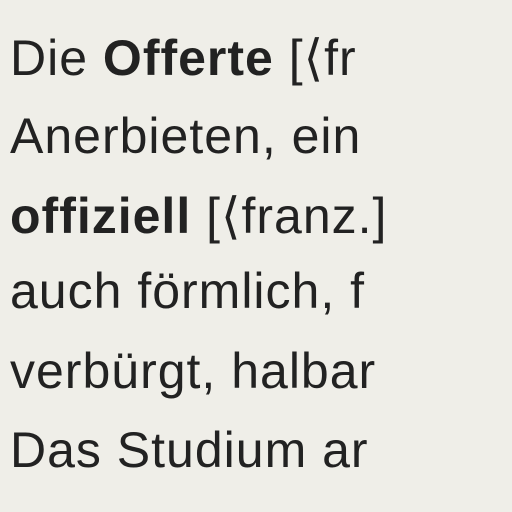 The width and height of the screenshot is (512, 512). I want to click on text: verbürgt, halbar, so click(193, 371).